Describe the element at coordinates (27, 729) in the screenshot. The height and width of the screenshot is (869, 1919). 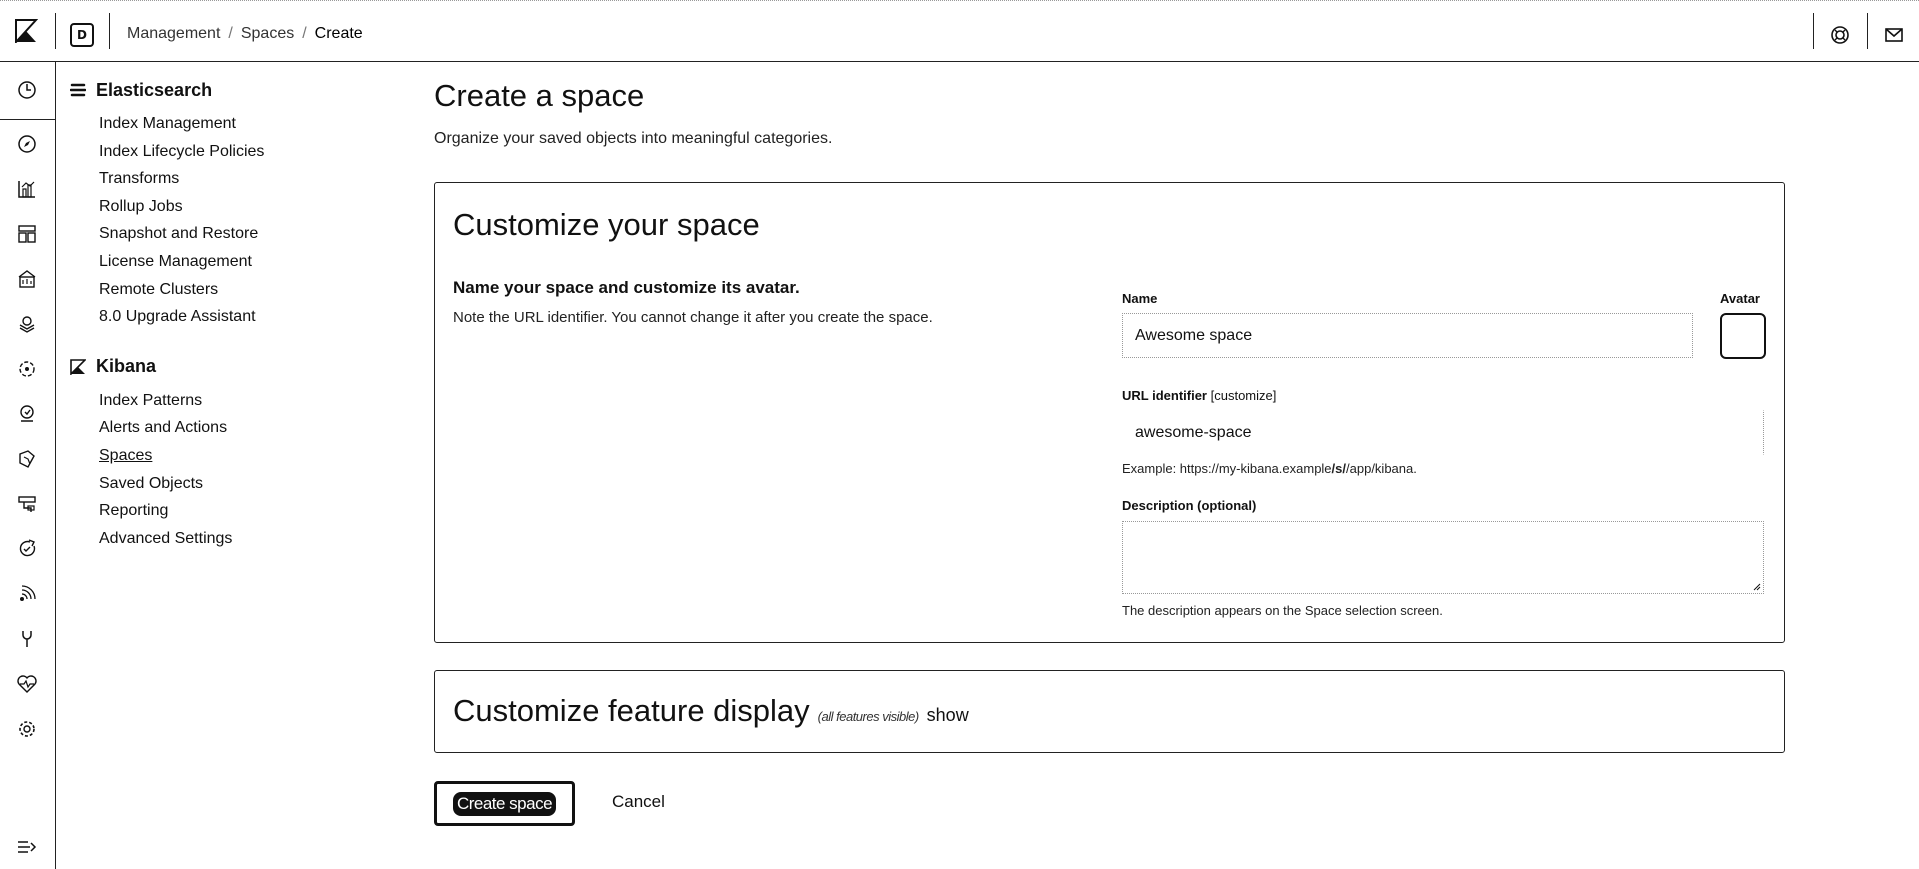
I see `management-icon` at that location.